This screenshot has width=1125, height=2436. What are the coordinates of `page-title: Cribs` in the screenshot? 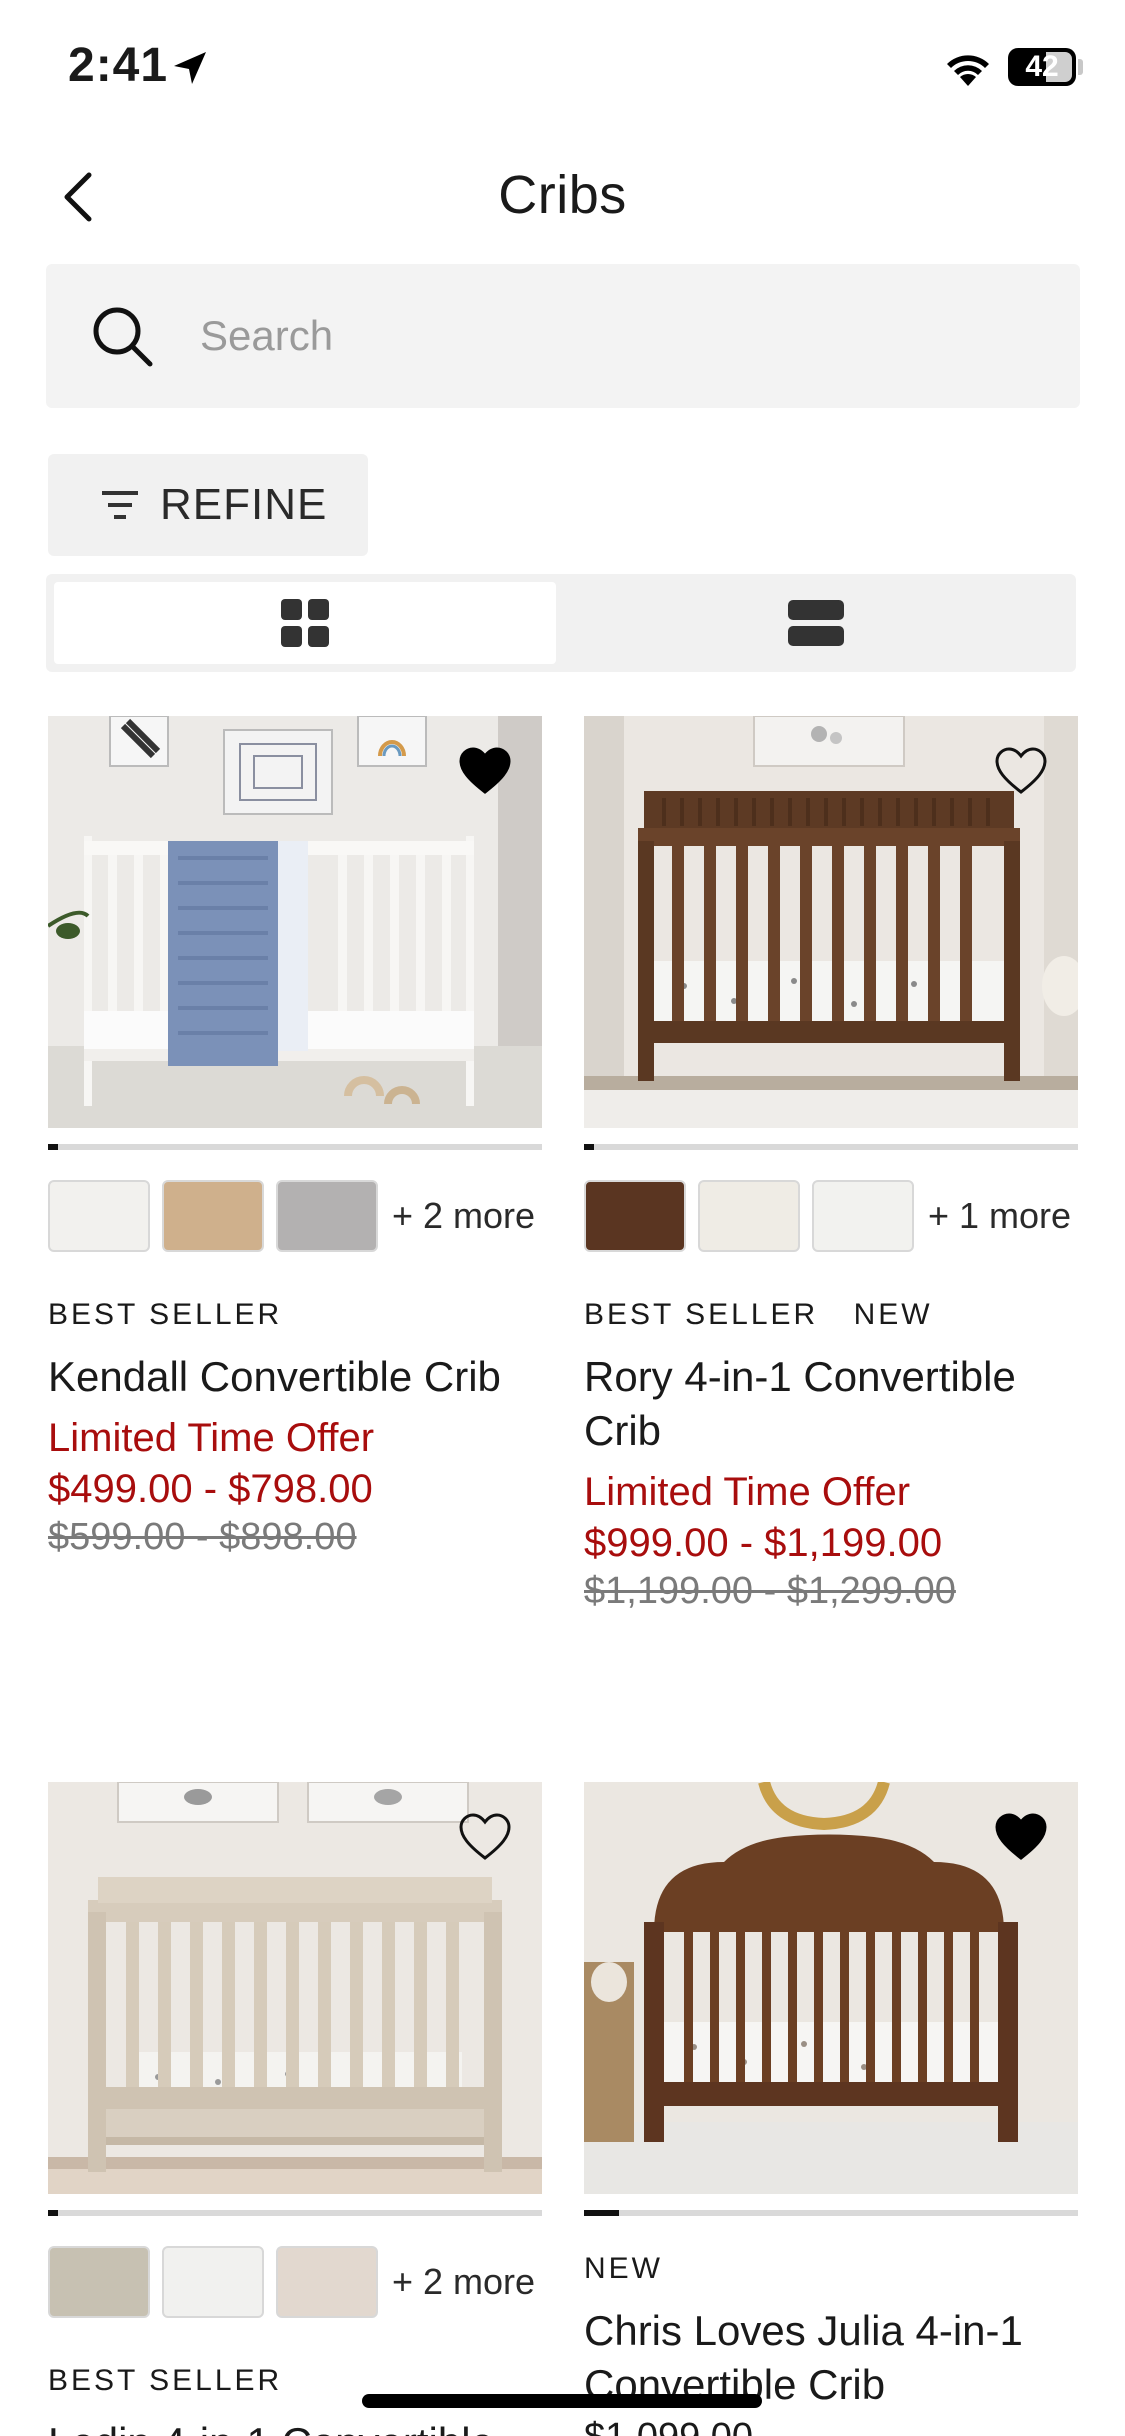 It's located at (562, 195).